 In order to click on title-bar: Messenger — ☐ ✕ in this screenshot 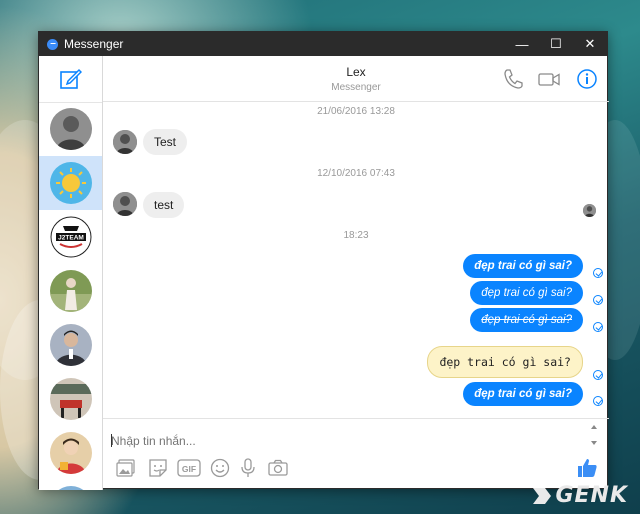, I will do `click(323, 44)`.